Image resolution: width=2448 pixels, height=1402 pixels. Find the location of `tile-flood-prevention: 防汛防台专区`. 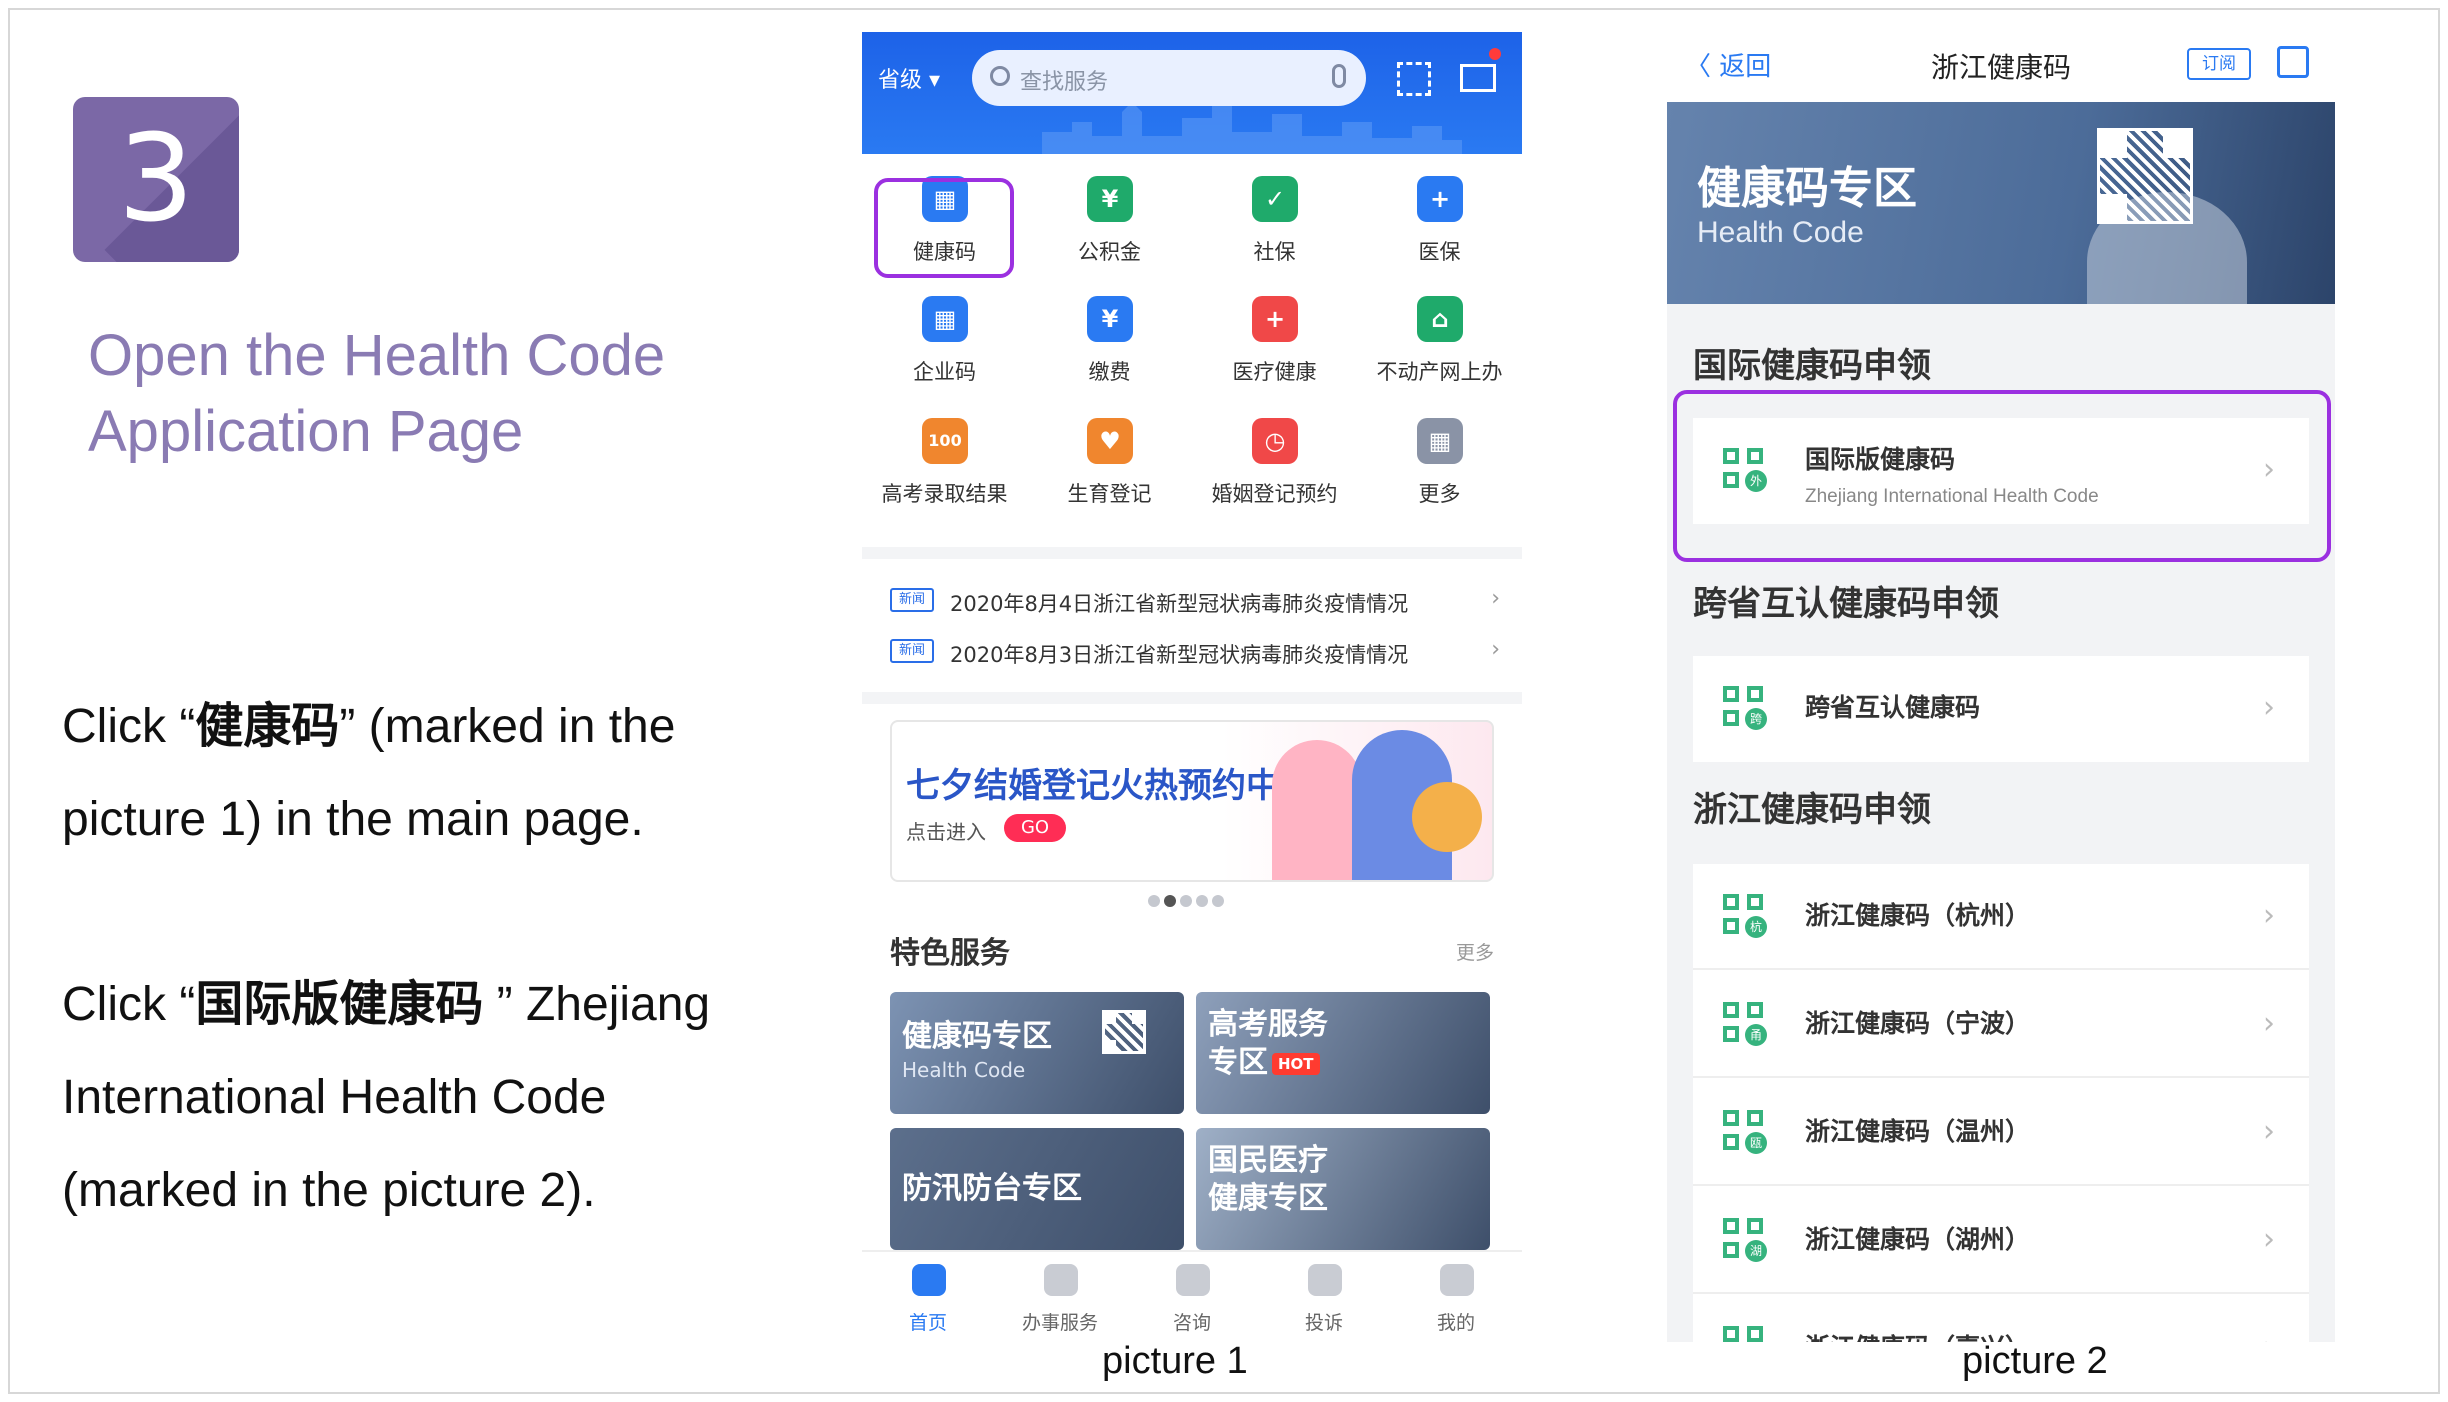

tile-flood-prevention: 防汛防台专区 is located at coordinates (1037, 1189).